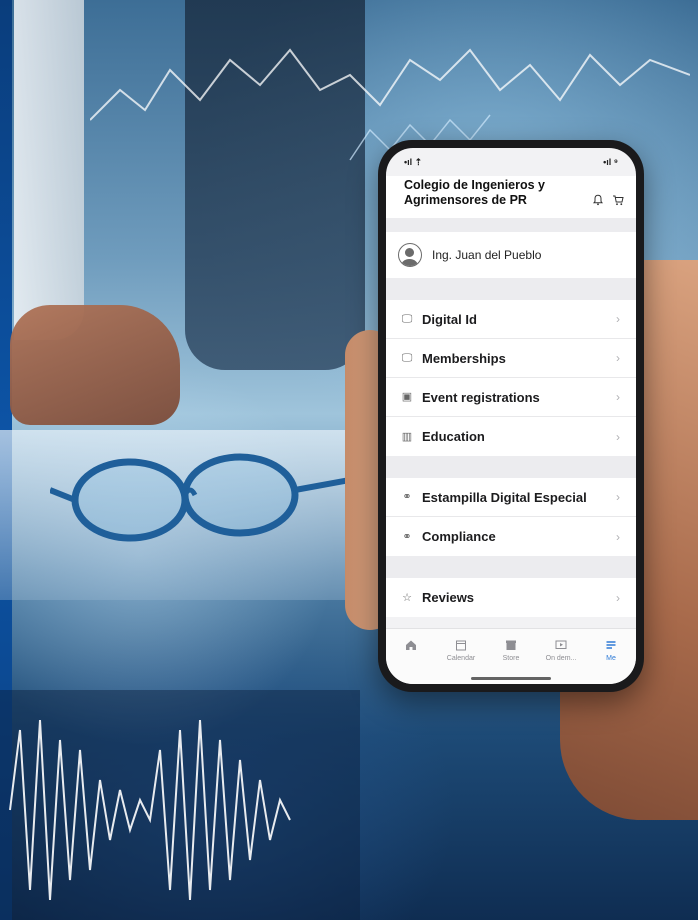  What do you see at coordinates (598, 200) in the screenshot?
I see `bell-icon` at bounding box center [598, 200].